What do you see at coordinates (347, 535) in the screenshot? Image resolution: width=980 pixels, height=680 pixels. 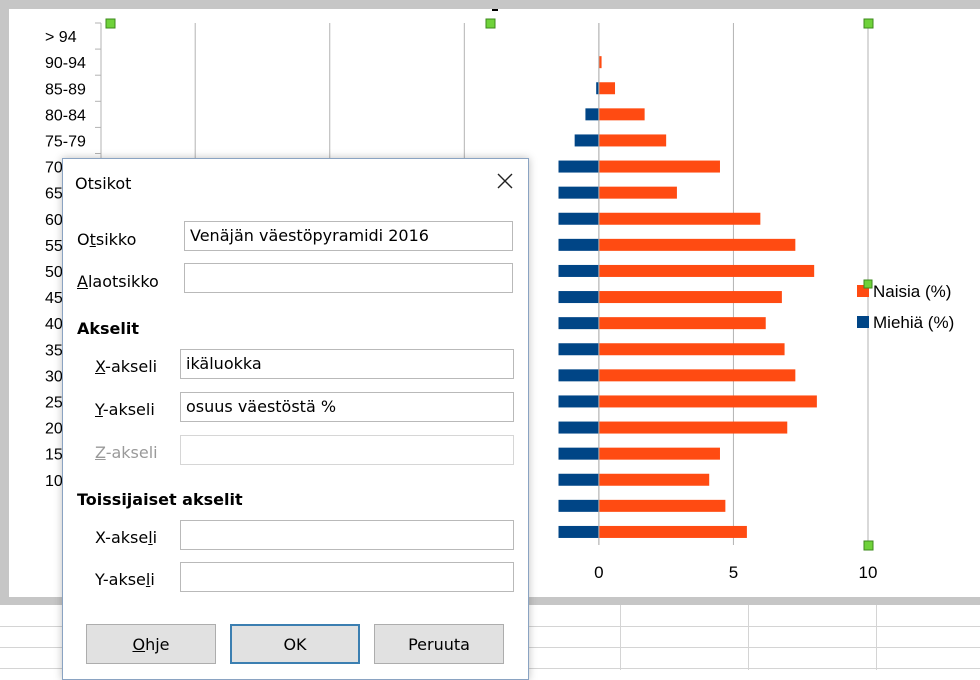 I see `secondary-x-axis-input` at bounding box center [347, 535].